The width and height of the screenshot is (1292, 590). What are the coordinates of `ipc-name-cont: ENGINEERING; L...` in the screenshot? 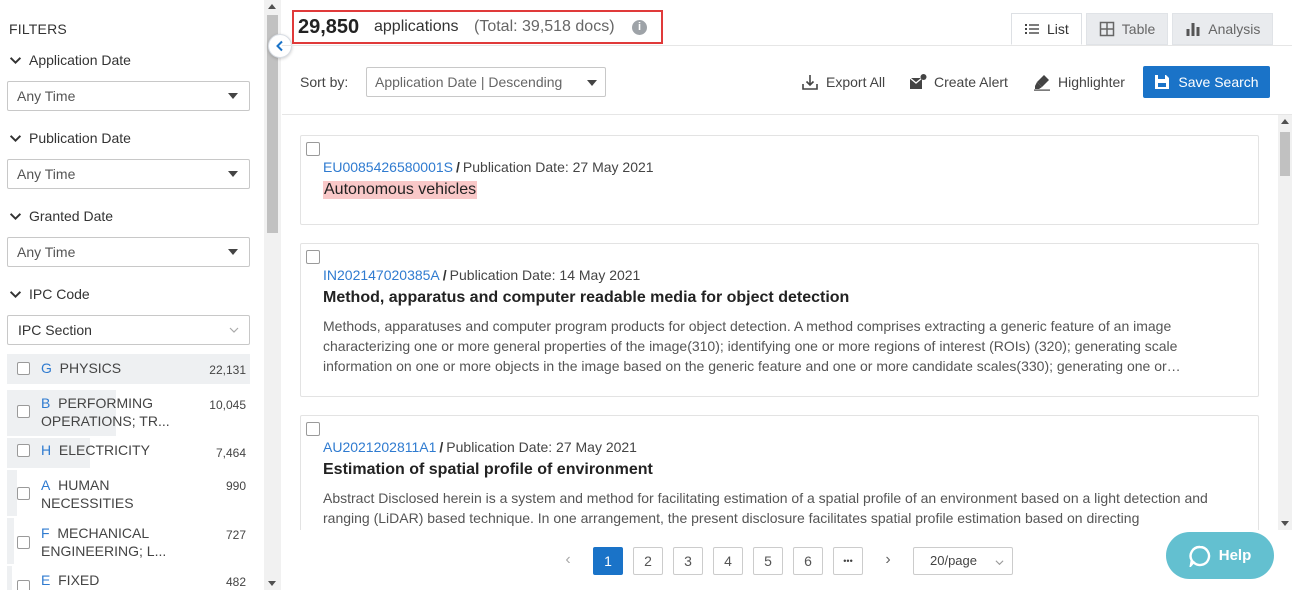 It's located at (103, 551).